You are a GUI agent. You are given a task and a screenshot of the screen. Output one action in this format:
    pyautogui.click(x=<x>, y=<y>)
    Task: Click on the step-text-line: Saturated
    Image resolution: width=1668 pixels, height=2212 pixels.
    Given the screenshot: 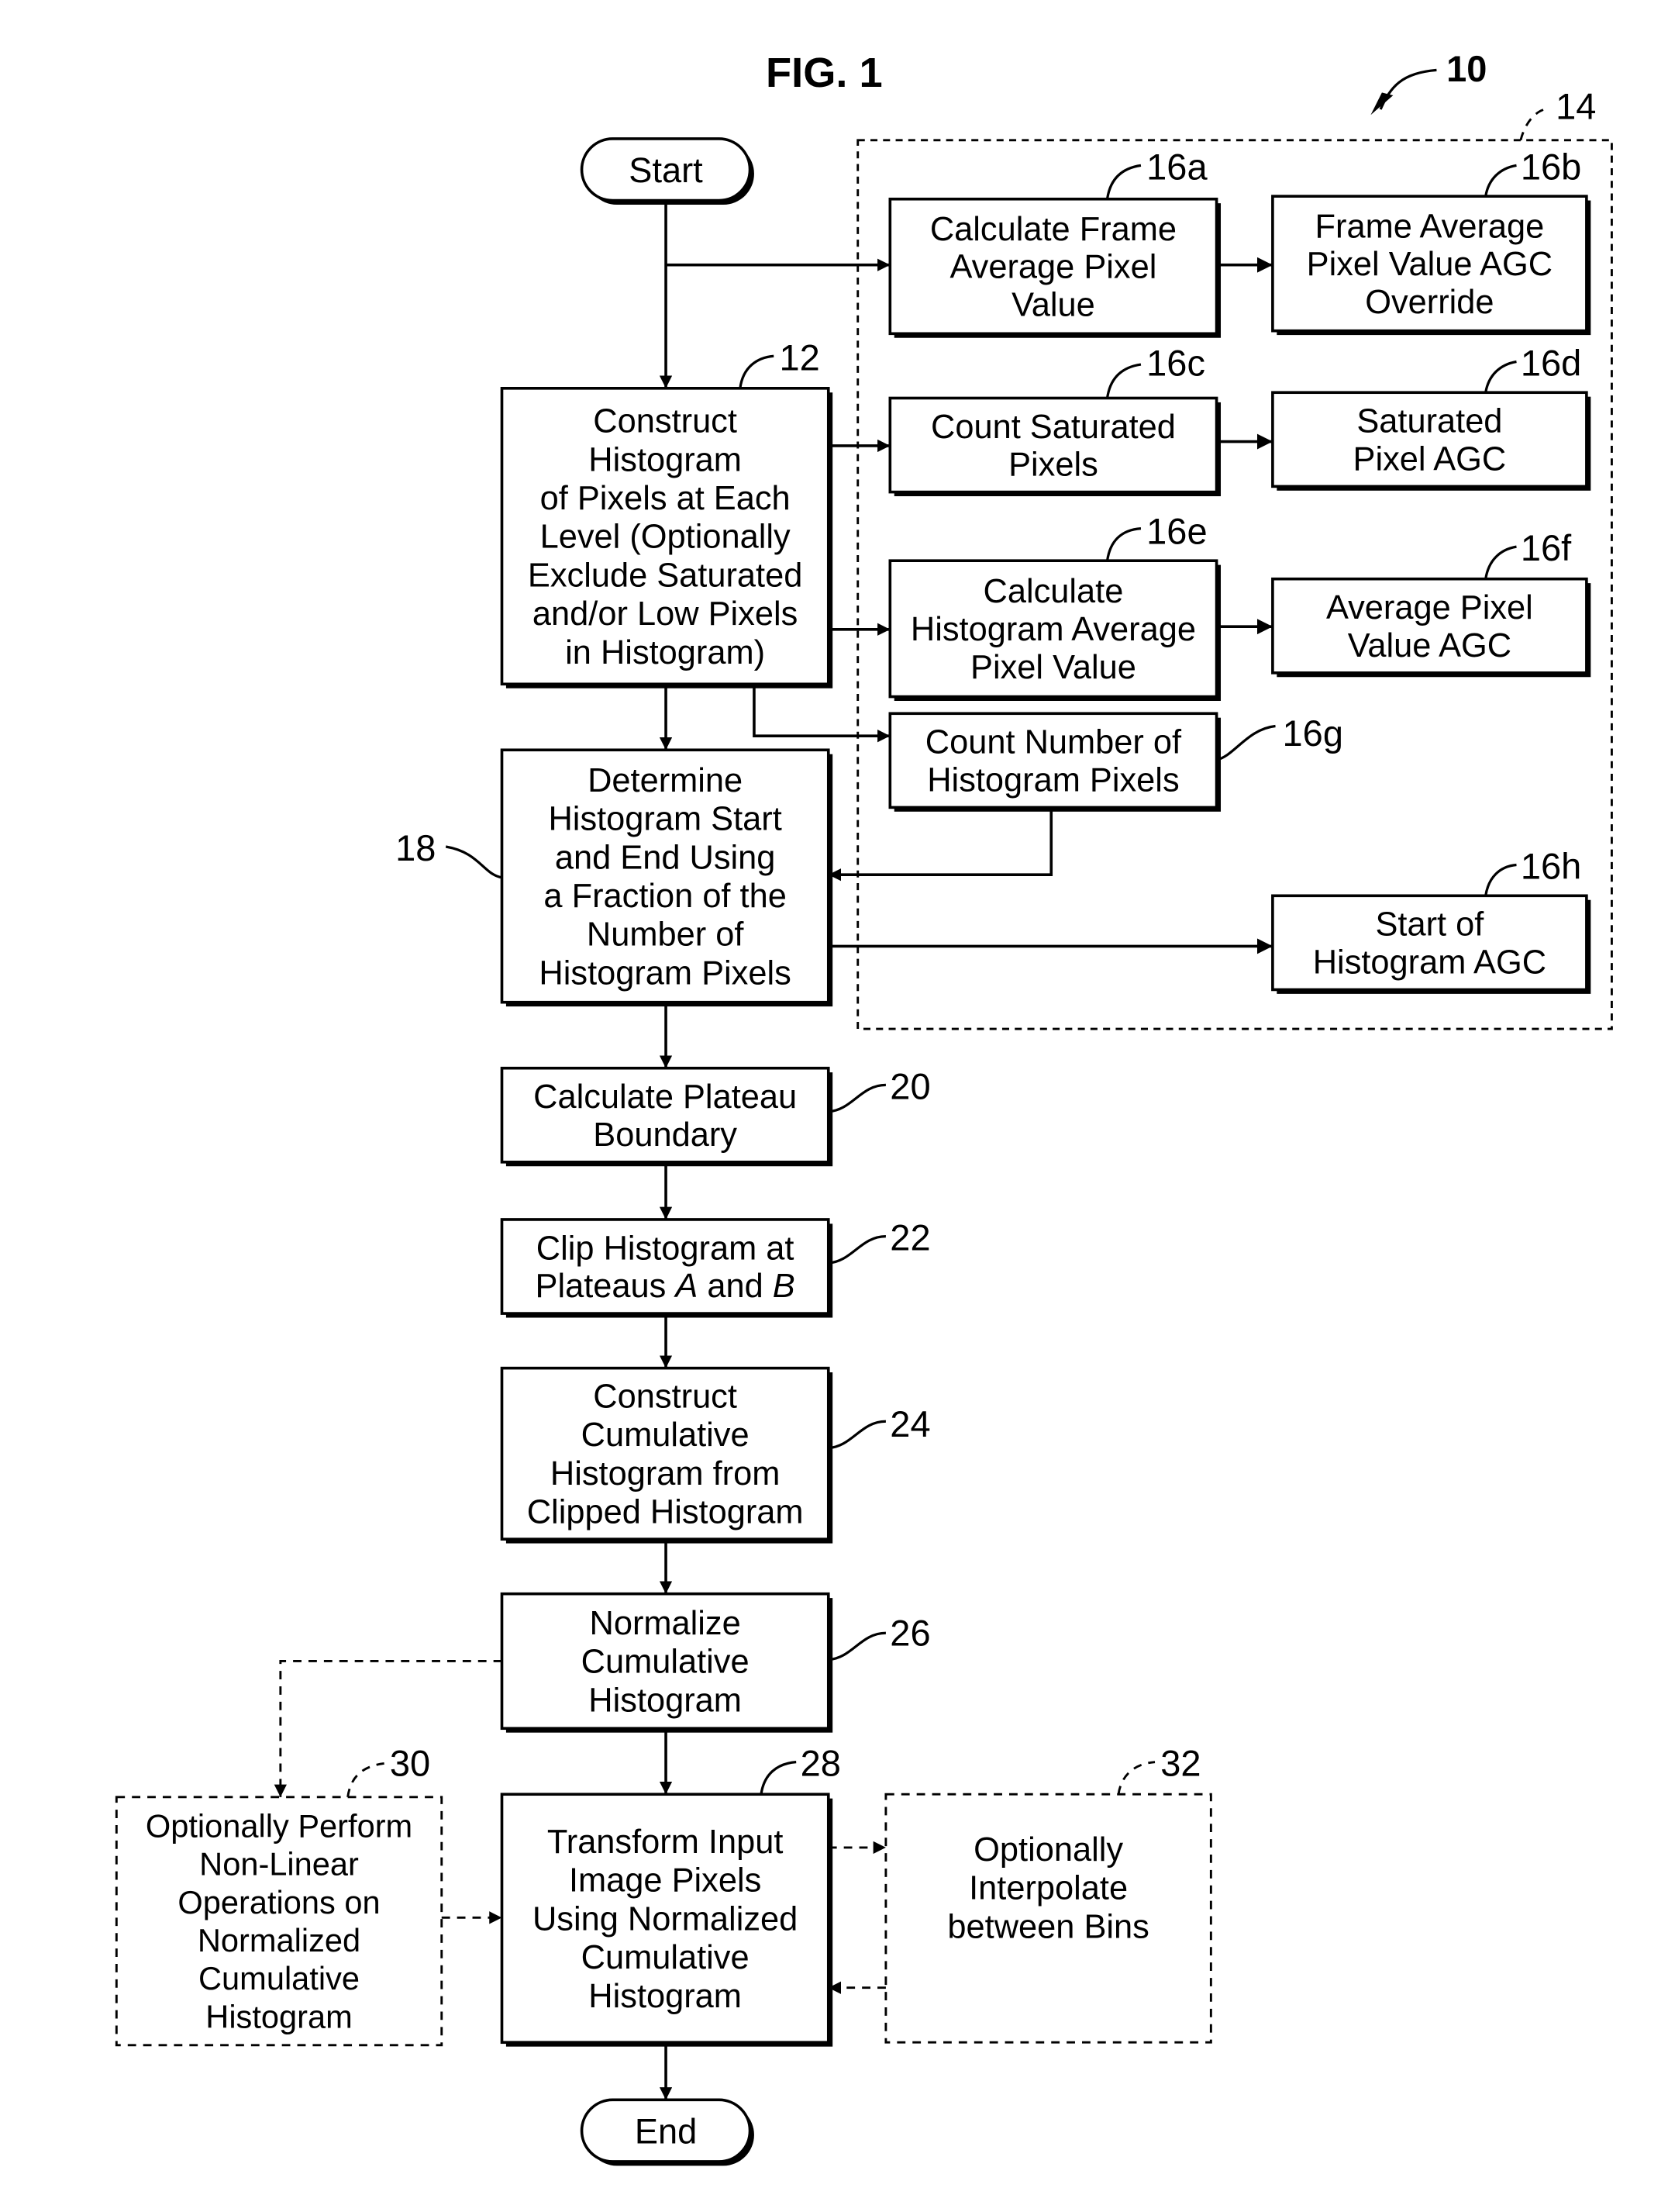 What is the action you would take?
    pyautogui.click(x=1429, y=421)
    